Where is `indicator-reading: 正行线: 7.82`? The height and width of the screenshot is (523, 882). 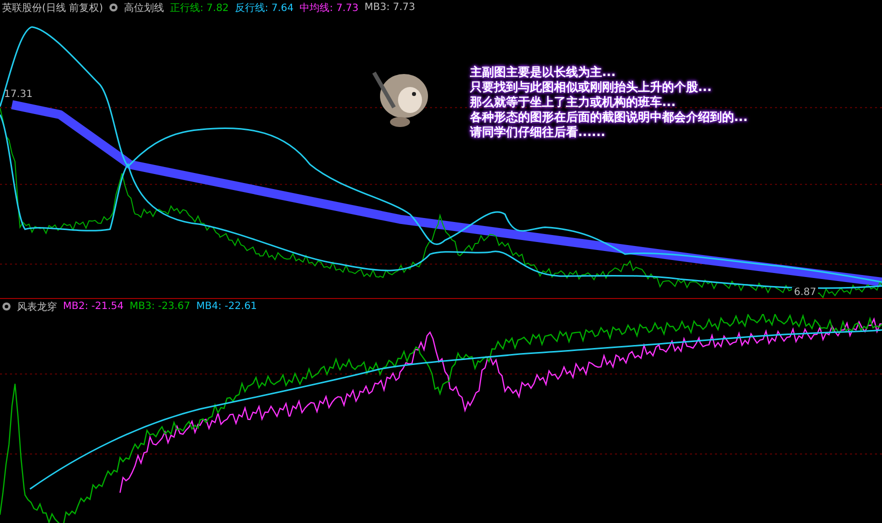
indicator-reading: 正行线: 7.82 is located at coordinates (199, 8).